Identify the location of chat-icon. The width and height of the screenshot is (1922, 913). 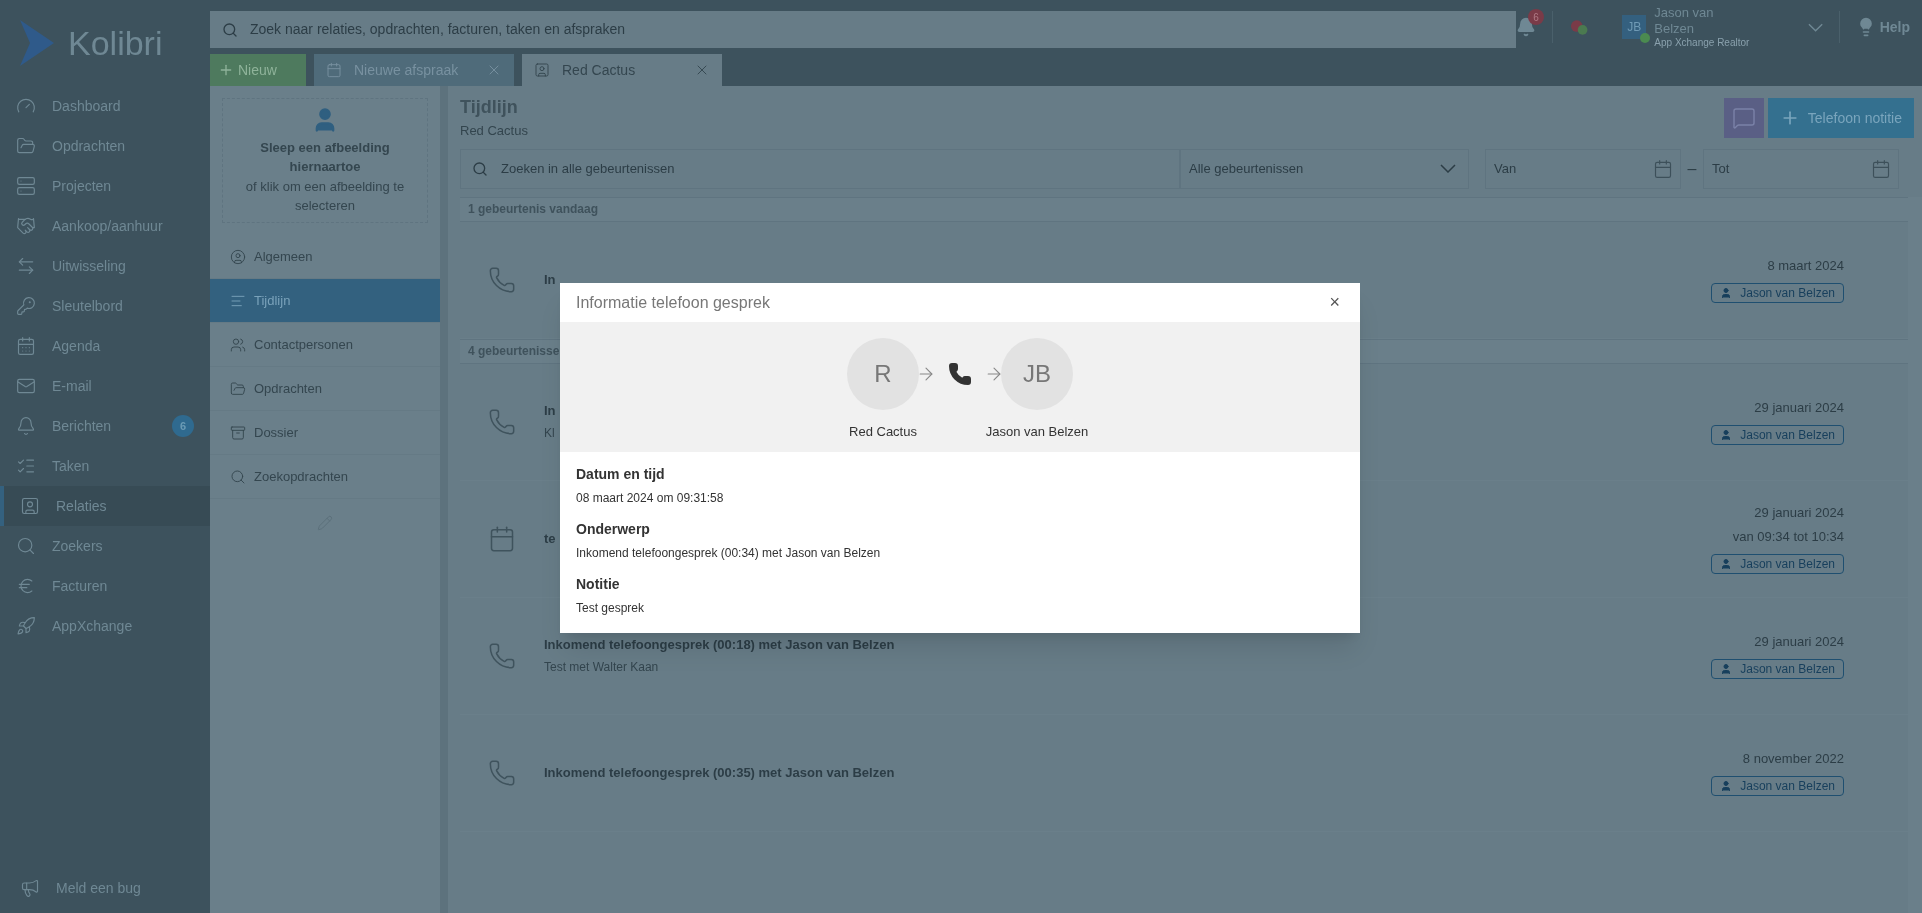
(1743, 118).